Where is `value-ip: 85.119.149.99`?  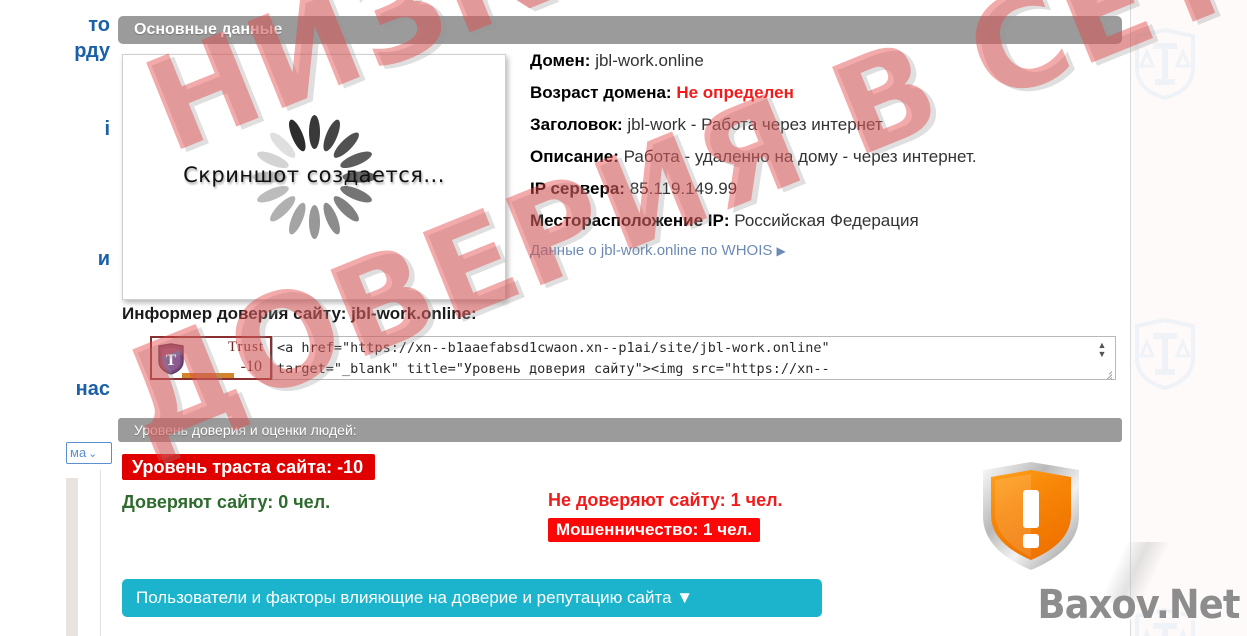 value-ip: 85.119.149.99 is located at coordinates (683, 188).